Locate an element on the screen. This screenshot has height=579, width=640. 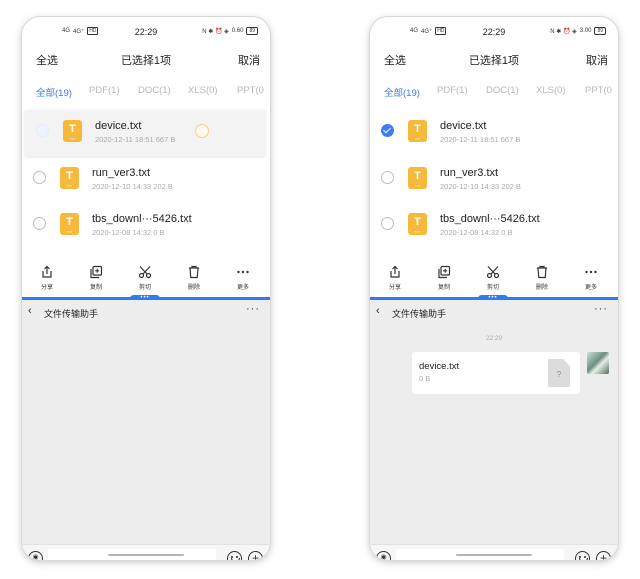
status-icons: N ✱ ⏰ ◈ is located at coordinates (563, 31).